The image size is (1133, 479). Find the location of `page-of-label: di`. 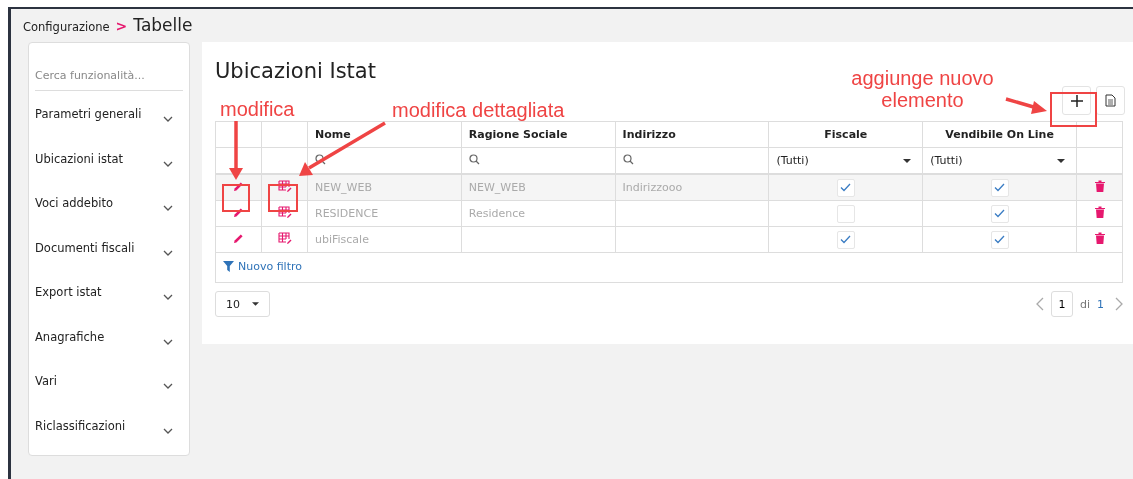

page-of-label: di is located at coordinates (1084, 304).